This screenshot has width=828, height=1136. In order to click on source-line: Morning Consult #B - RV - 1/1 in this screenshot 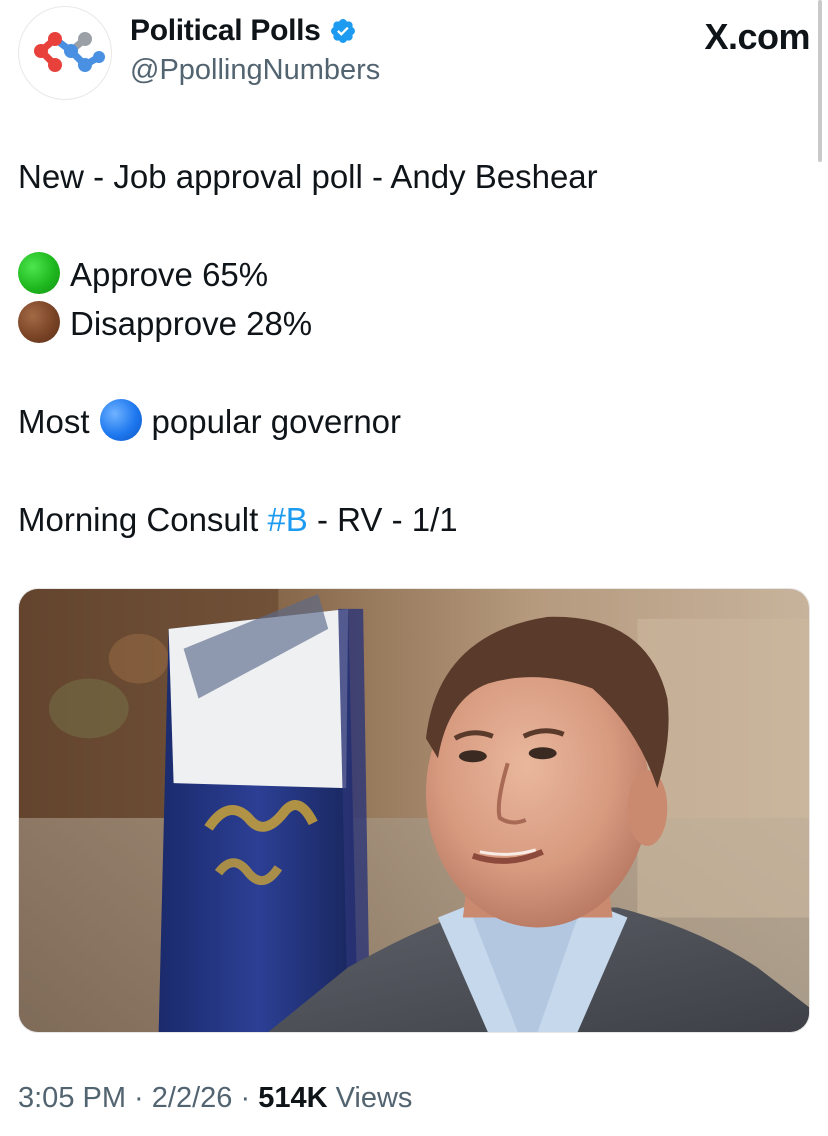, I will do `click(414, 519)`.